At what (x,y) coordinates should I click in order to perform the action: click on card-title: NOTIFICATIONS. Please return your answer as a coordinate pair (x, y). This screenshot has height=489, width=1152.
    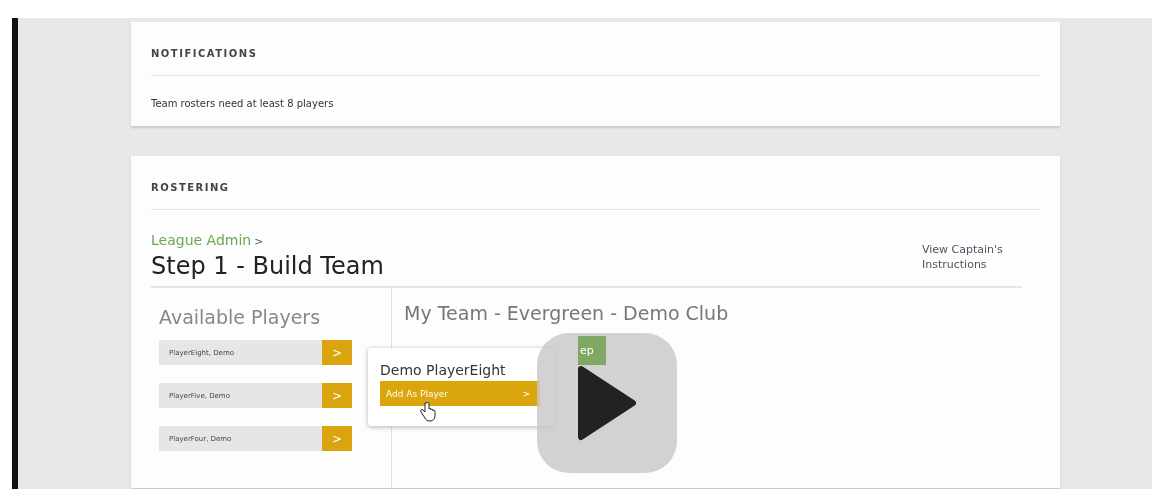
    Looking at the image, I should click on (595, 49).